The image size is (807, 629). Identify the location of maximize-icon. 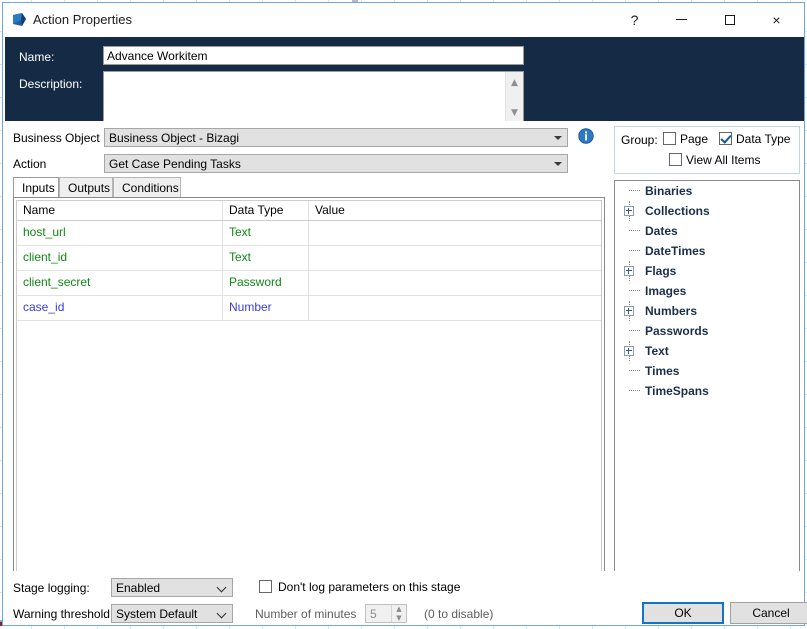
(729, 19).